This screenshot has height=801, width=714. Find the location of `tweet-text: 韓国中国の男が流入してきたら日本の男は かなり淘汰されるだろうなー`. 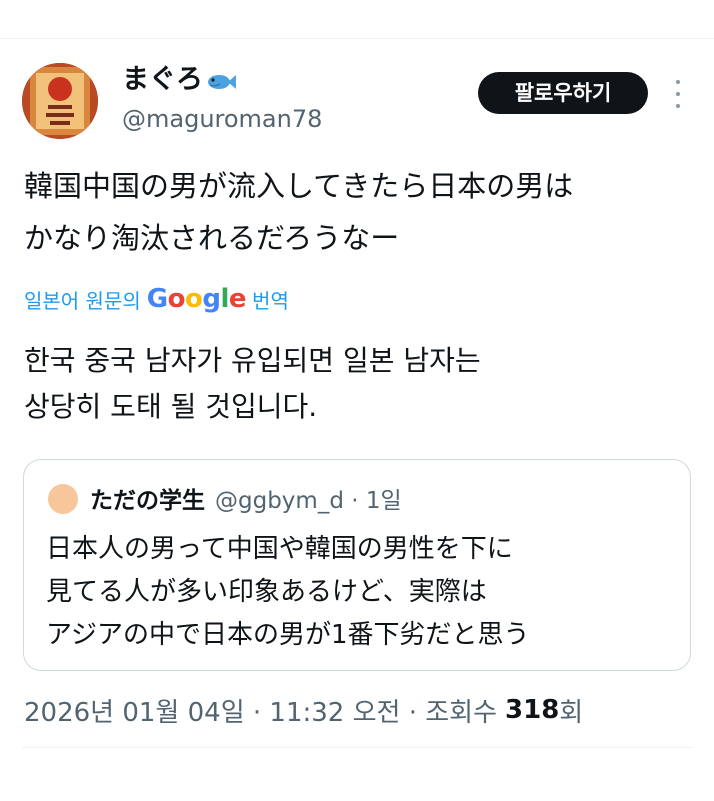

tweet-text: 韓国中国の男が流入してきたら日本の男は かなり淘汰されるだろうなー is located at coordinates (299, 212).